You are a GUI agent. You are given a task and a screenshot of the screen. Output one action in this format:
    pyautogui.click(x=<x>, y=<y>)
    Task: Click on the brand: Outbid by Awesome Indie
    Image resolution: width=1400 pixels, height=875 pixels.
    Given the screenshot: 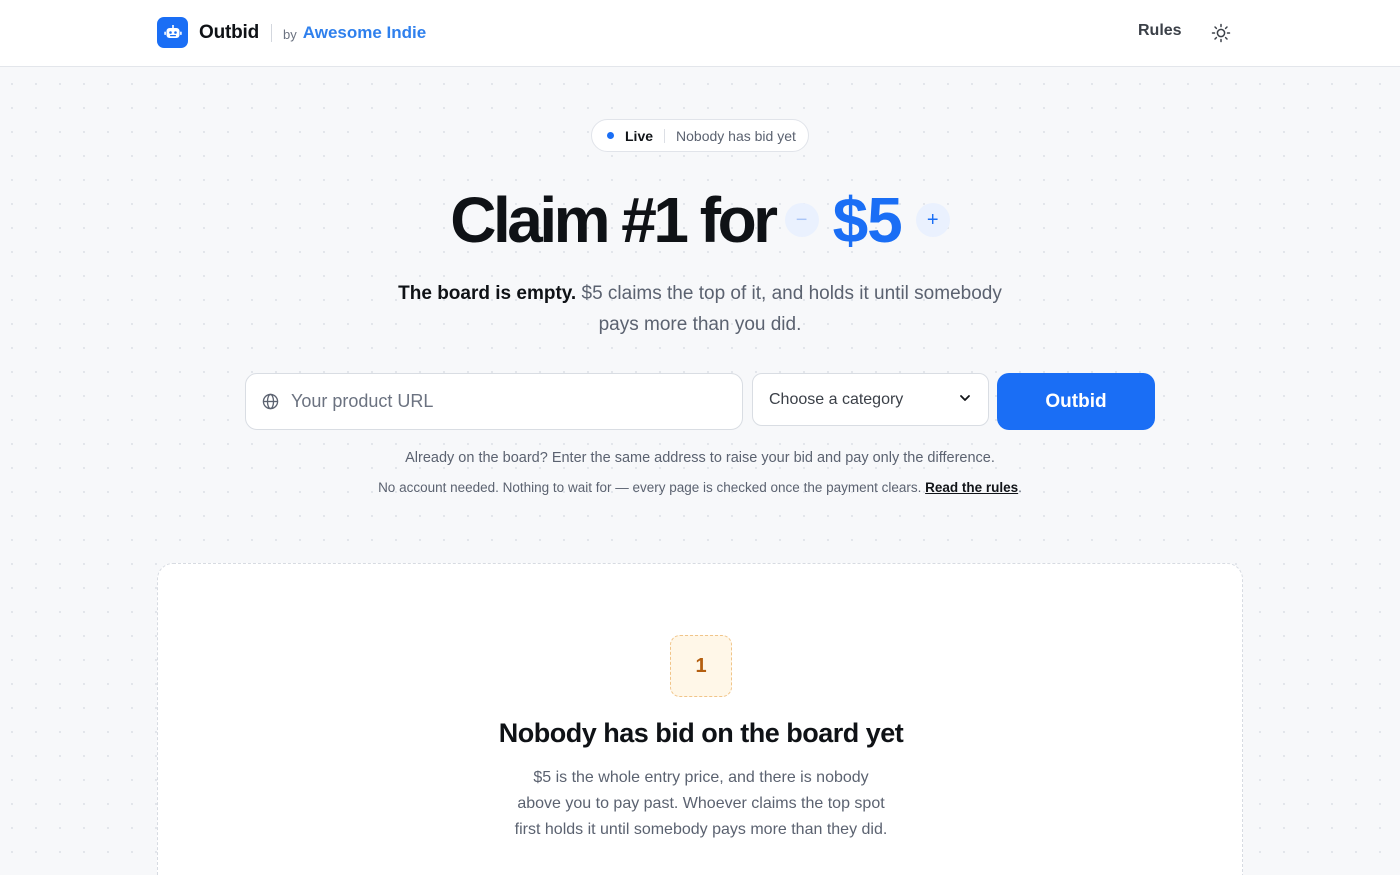 What is the action you would take?
    pyautogui.click(x=291, y=32)
    